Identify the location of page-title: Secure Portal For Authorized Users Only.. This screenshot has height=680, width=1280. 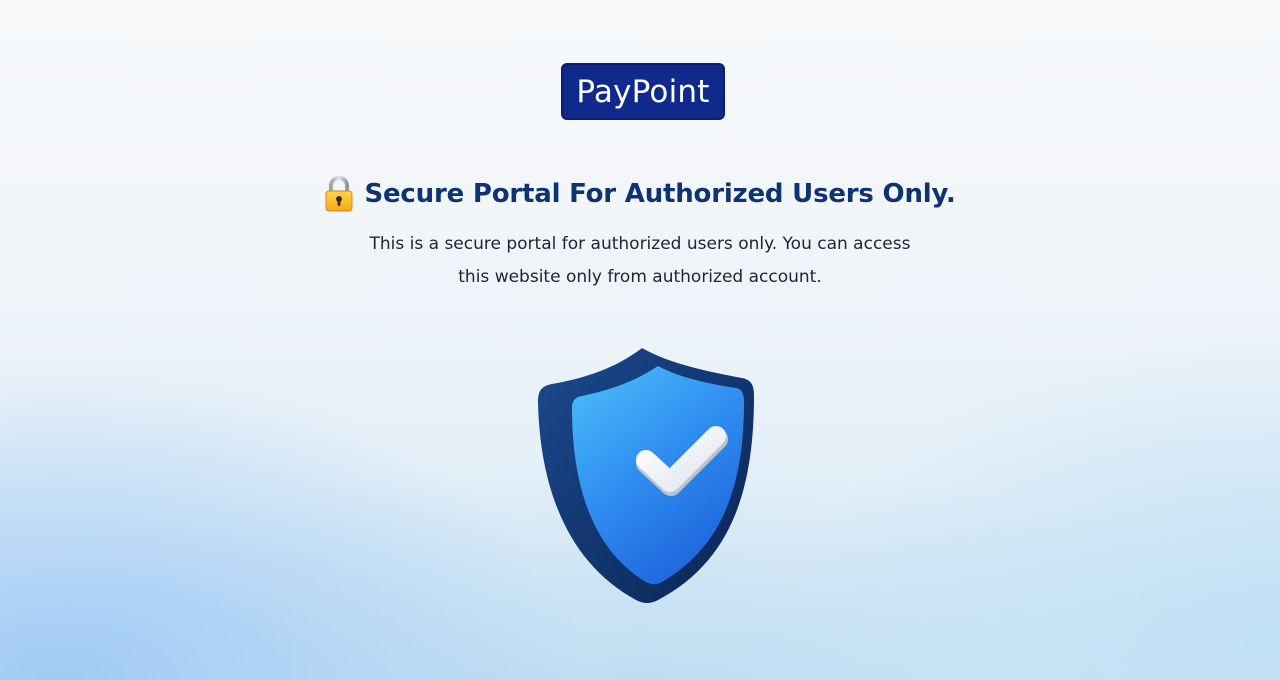
(660, 194).